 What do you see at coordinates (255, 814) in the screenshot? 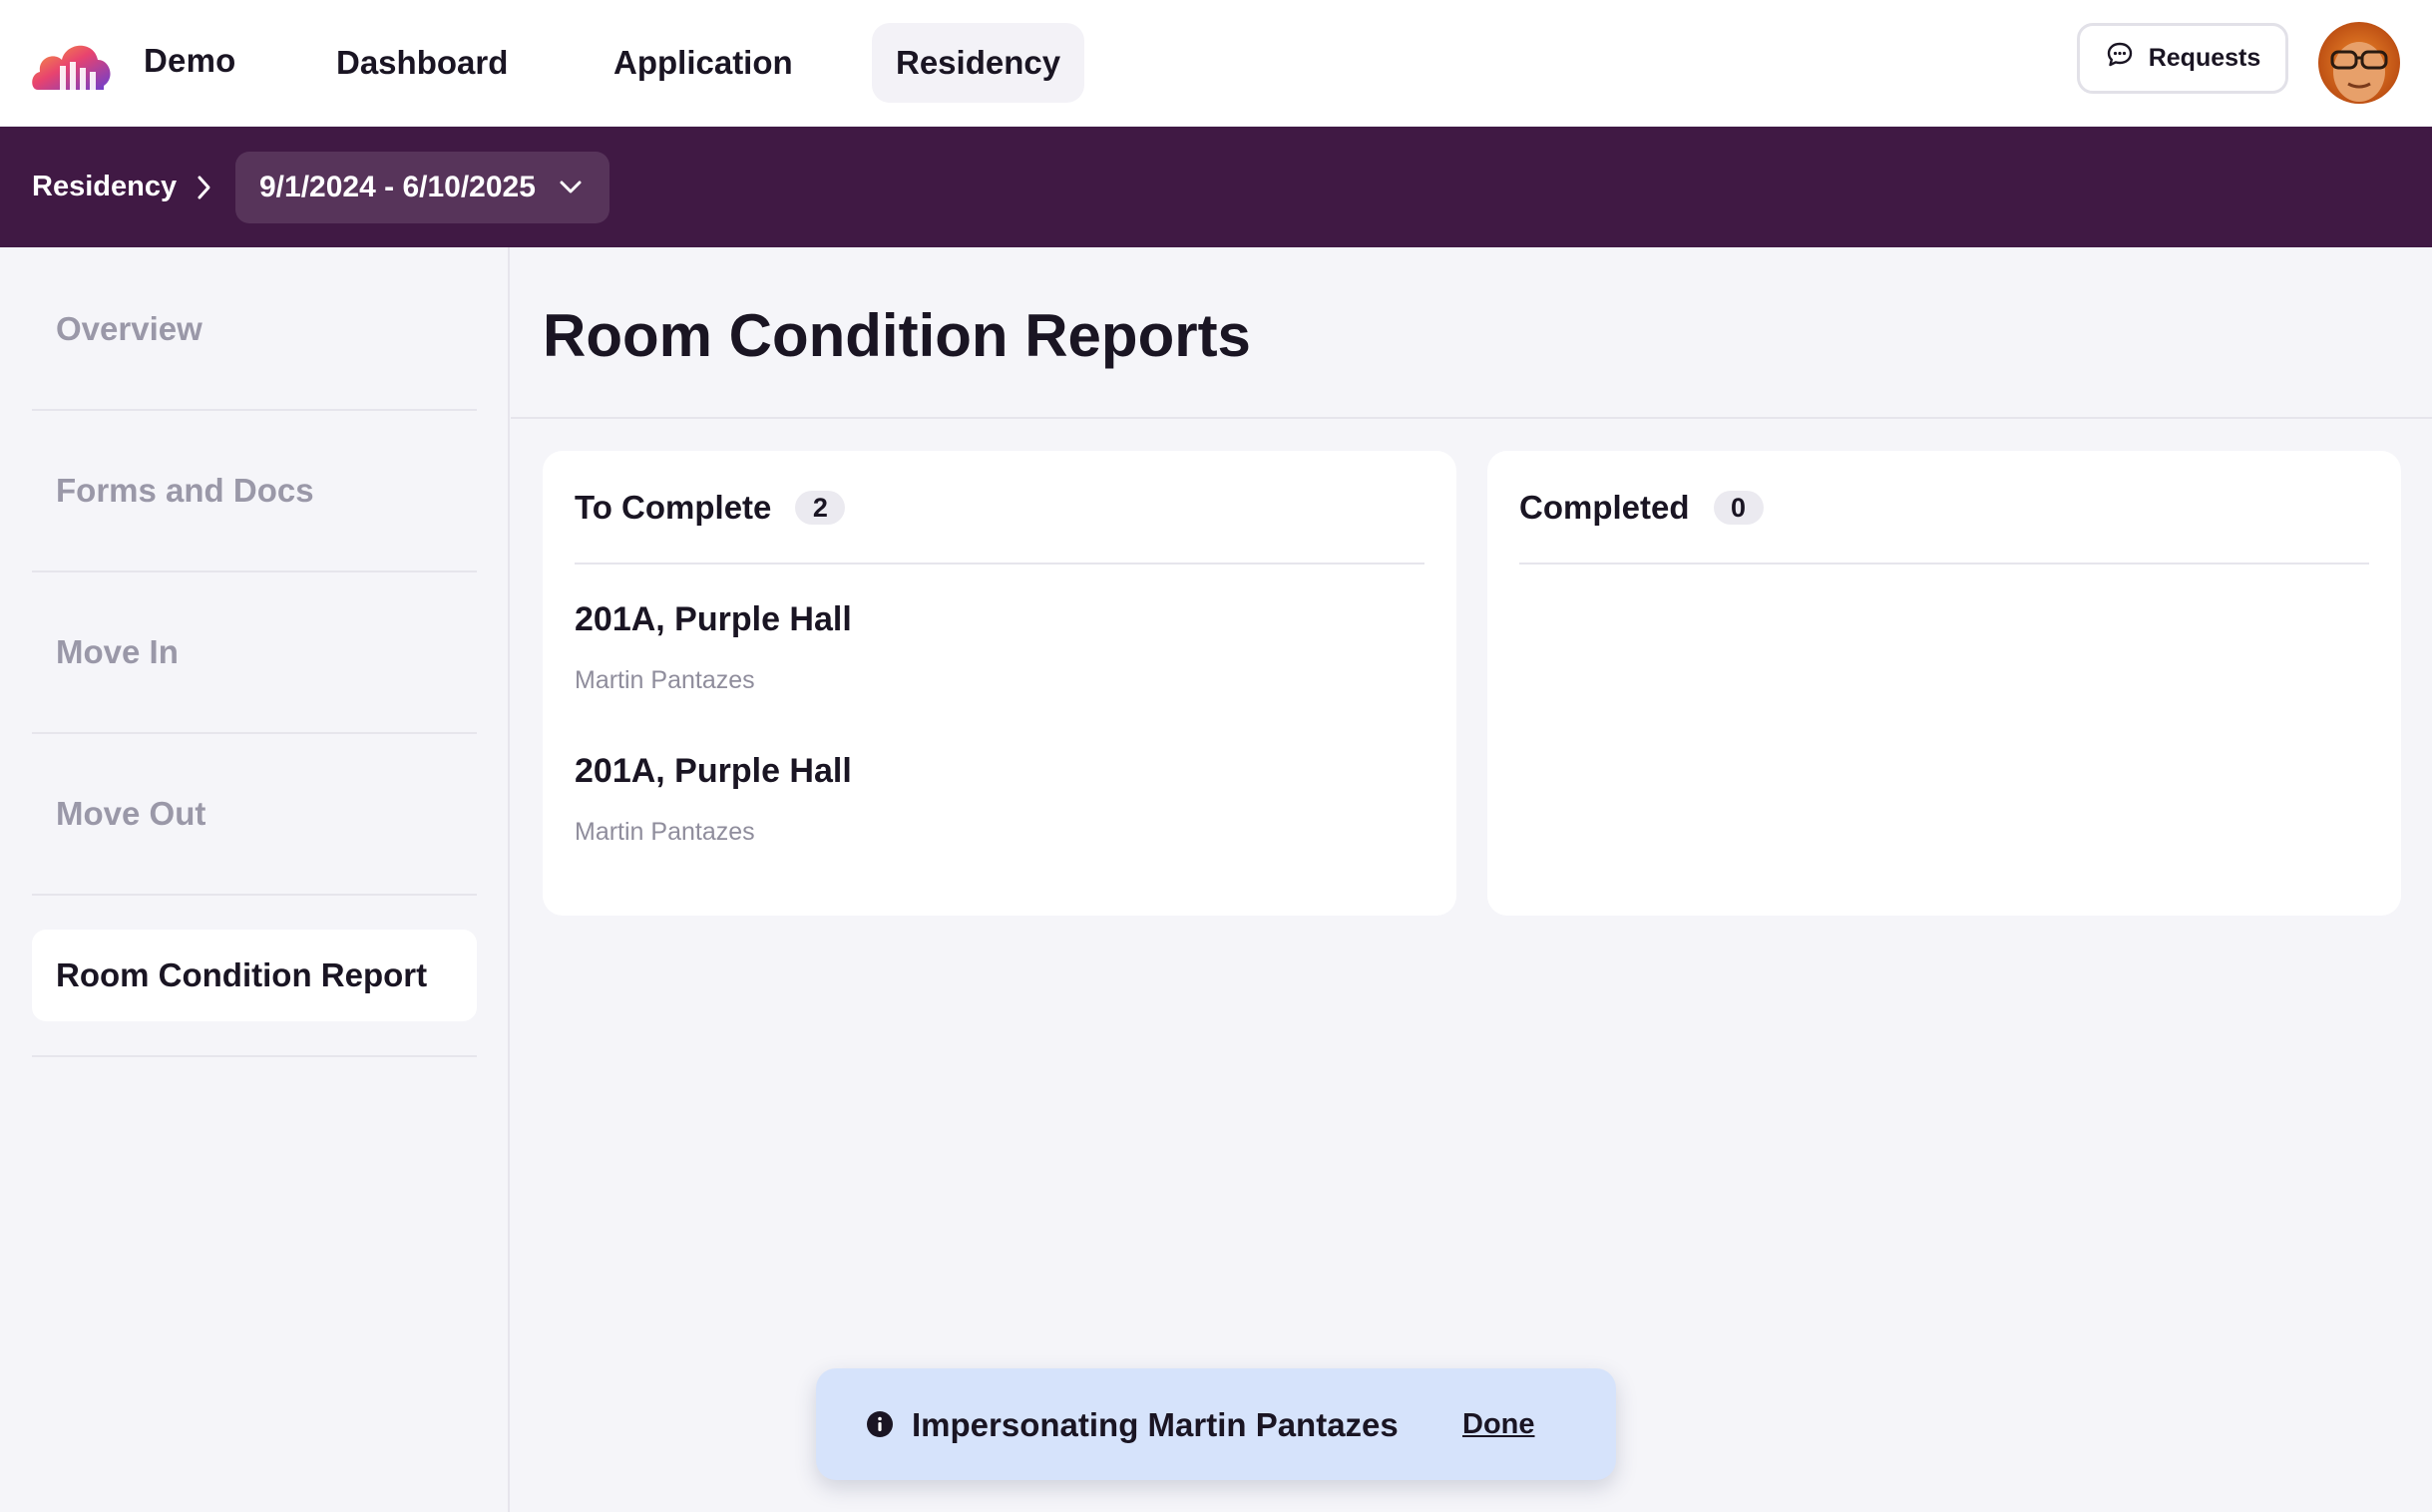
I see `sidebar-item-move-out: Move Out` at bounding box center [255, 814].